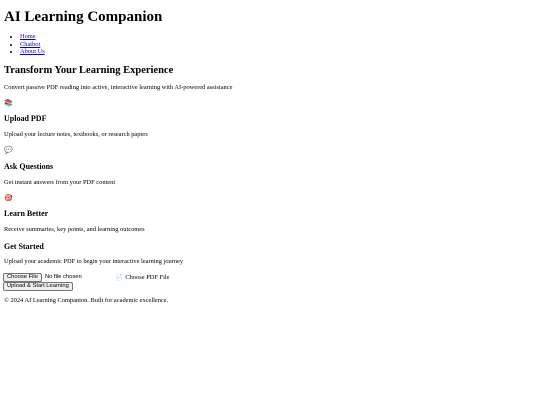  I want to click on site-title: AI Learning Companion, so click(83, 17).